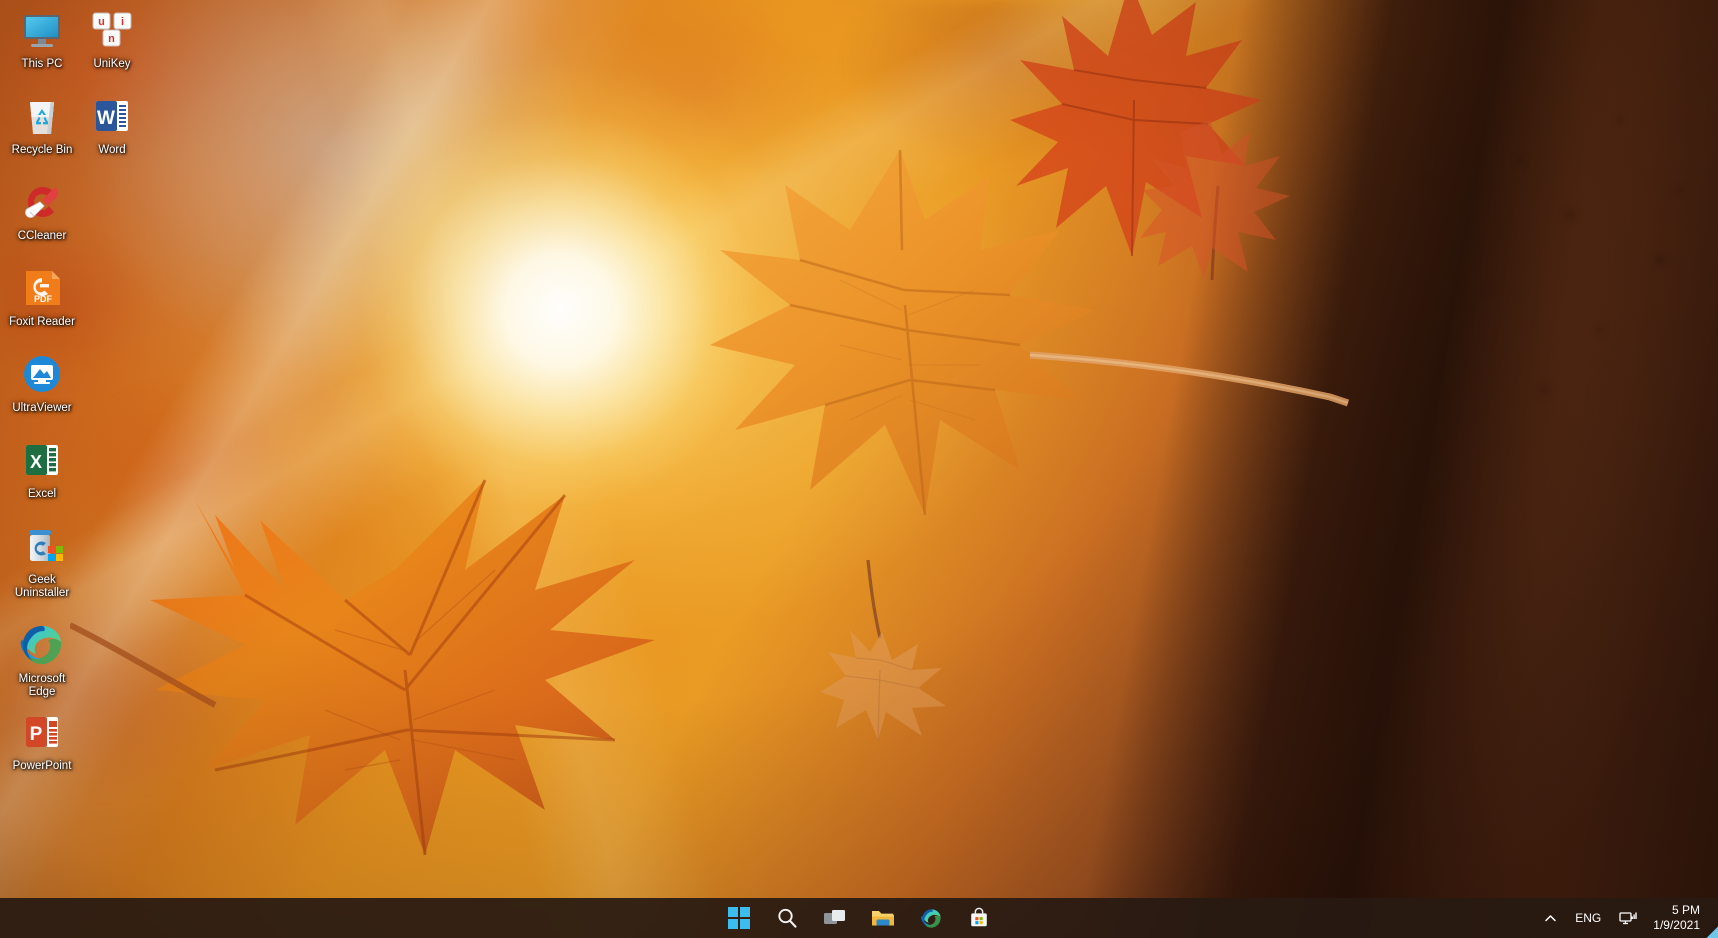 The width and height of the screenshot is (1718, 938). What do you see at coordinates (106, 118) in the screenshot?
I see `svg-text: W` at bounding box center [106, 118].